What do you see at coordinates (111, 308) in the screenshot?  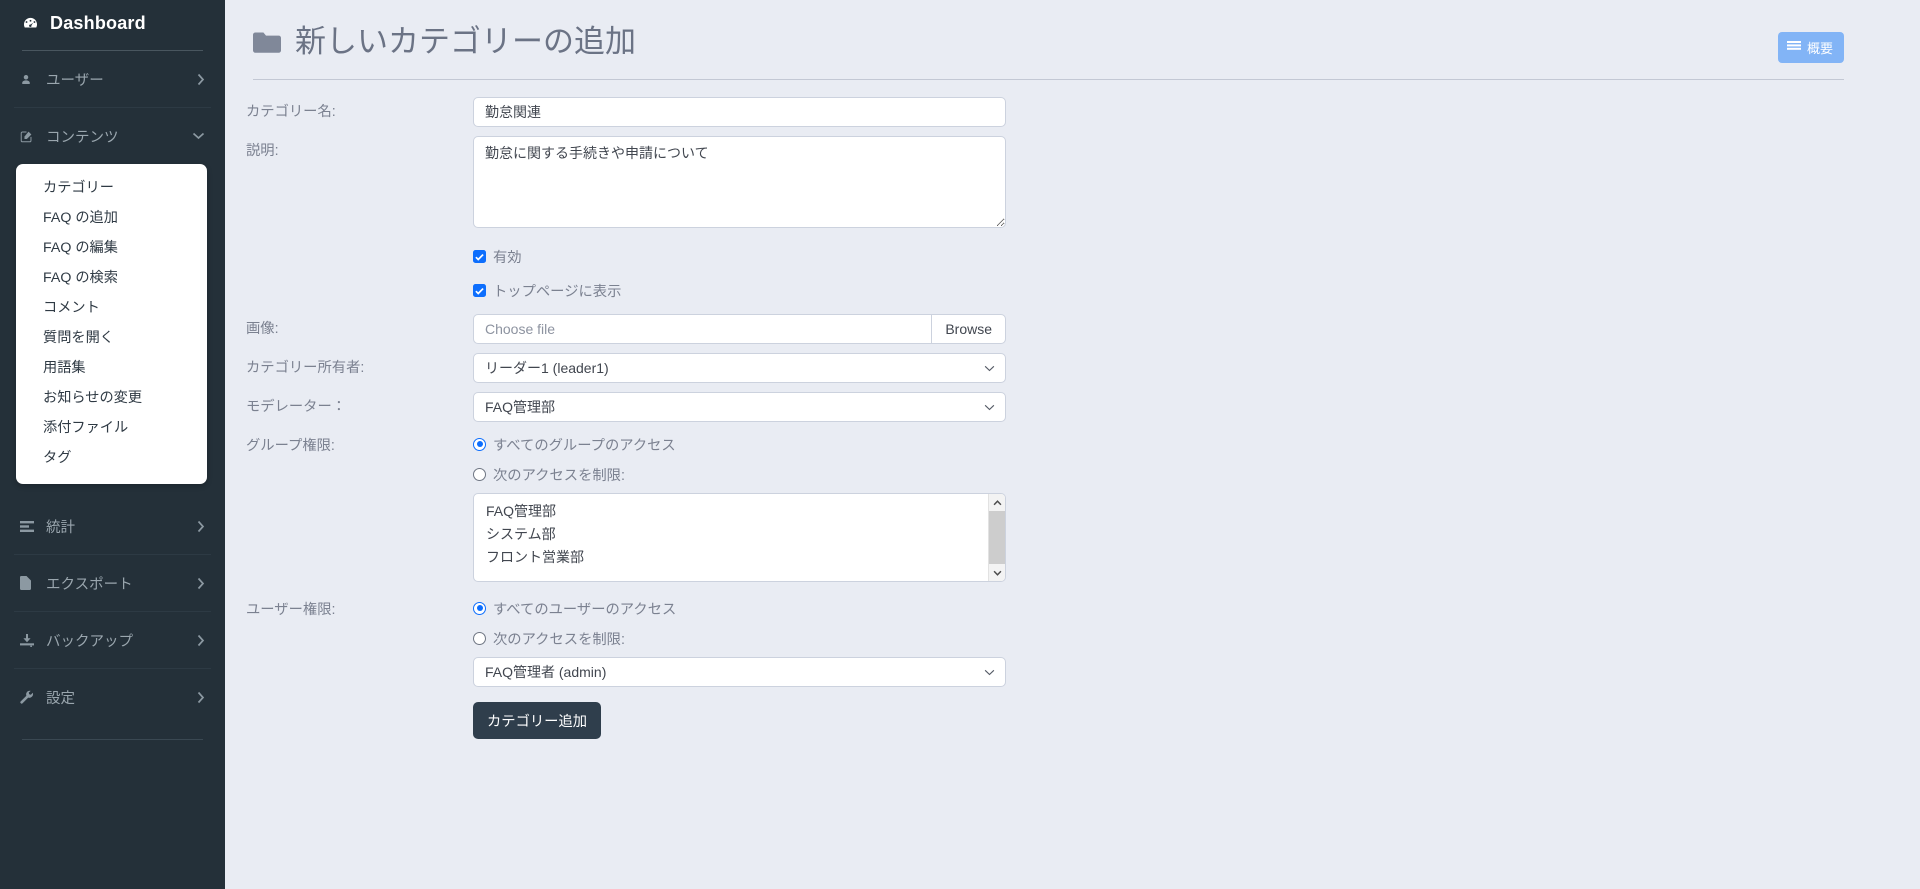 I see `sidebar-subitem-comments: コメント` at bounding box center [111, 308].